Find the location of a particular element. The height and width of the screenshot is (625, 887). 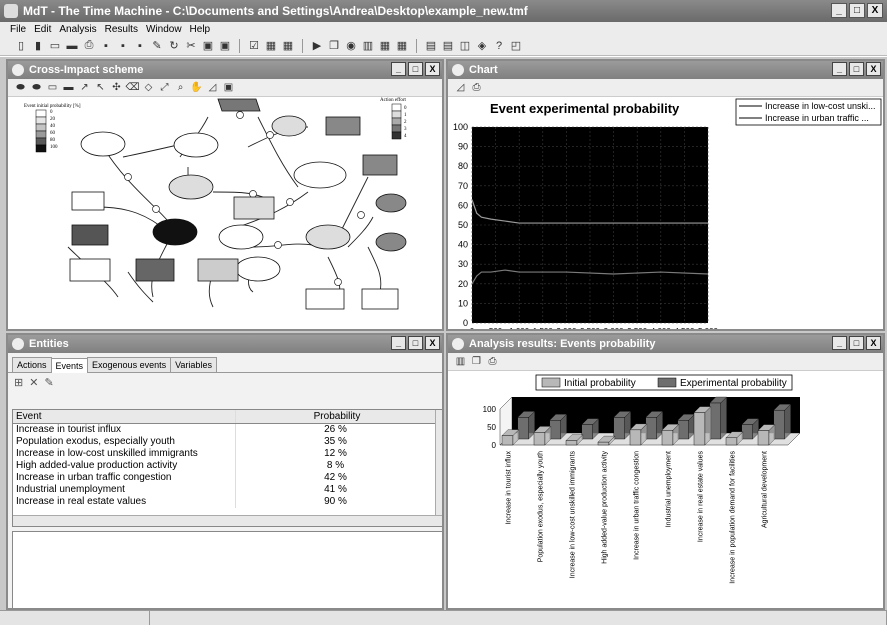

horizontal-scrollbar is located at coordinates (227, 520).